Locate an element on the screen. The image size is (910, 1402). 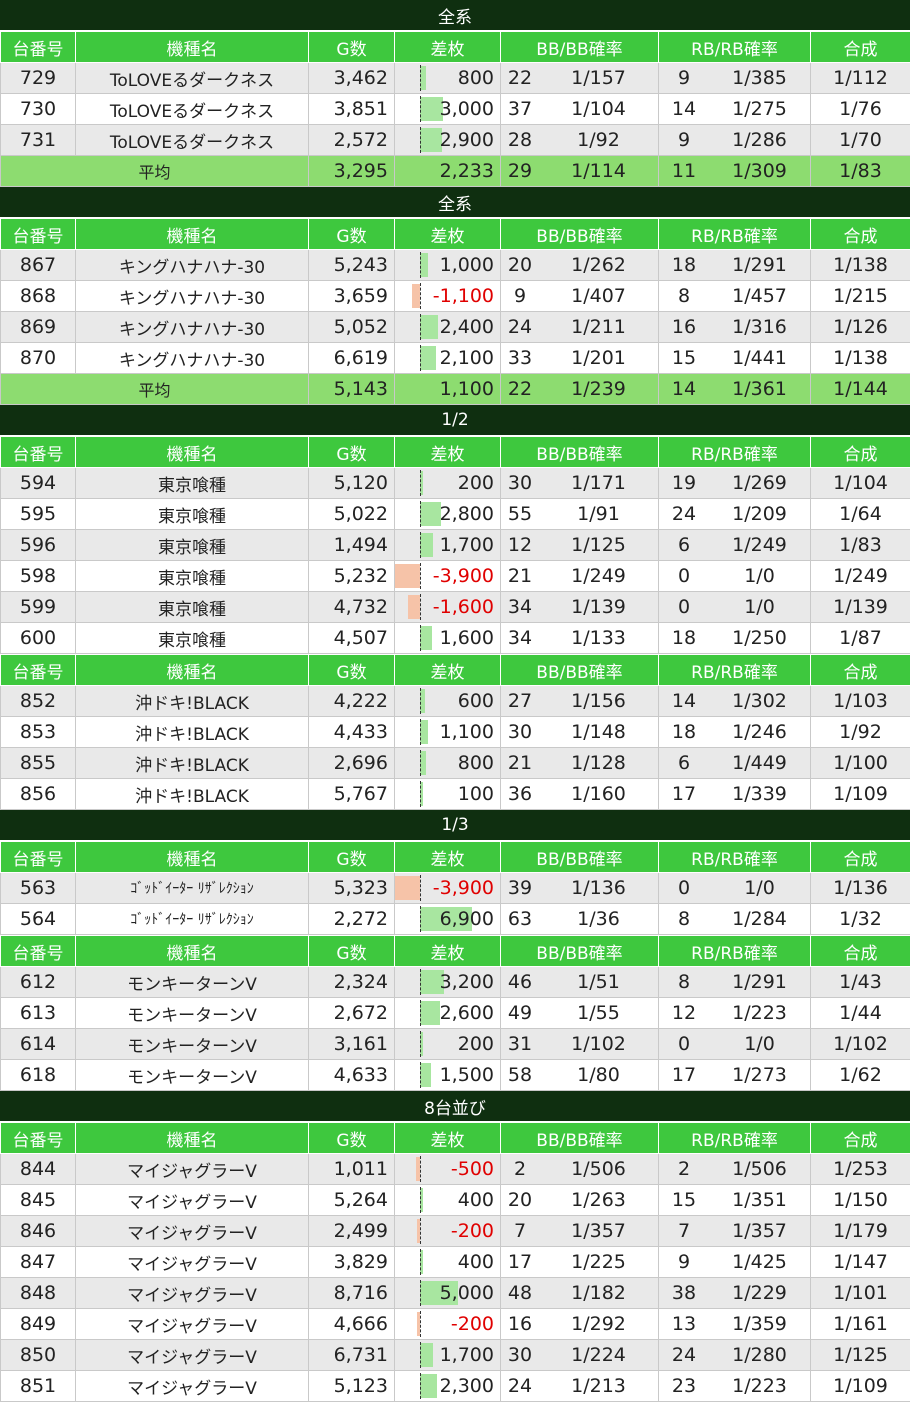
bb-count: 7 is located at coordinates (520, 1231).